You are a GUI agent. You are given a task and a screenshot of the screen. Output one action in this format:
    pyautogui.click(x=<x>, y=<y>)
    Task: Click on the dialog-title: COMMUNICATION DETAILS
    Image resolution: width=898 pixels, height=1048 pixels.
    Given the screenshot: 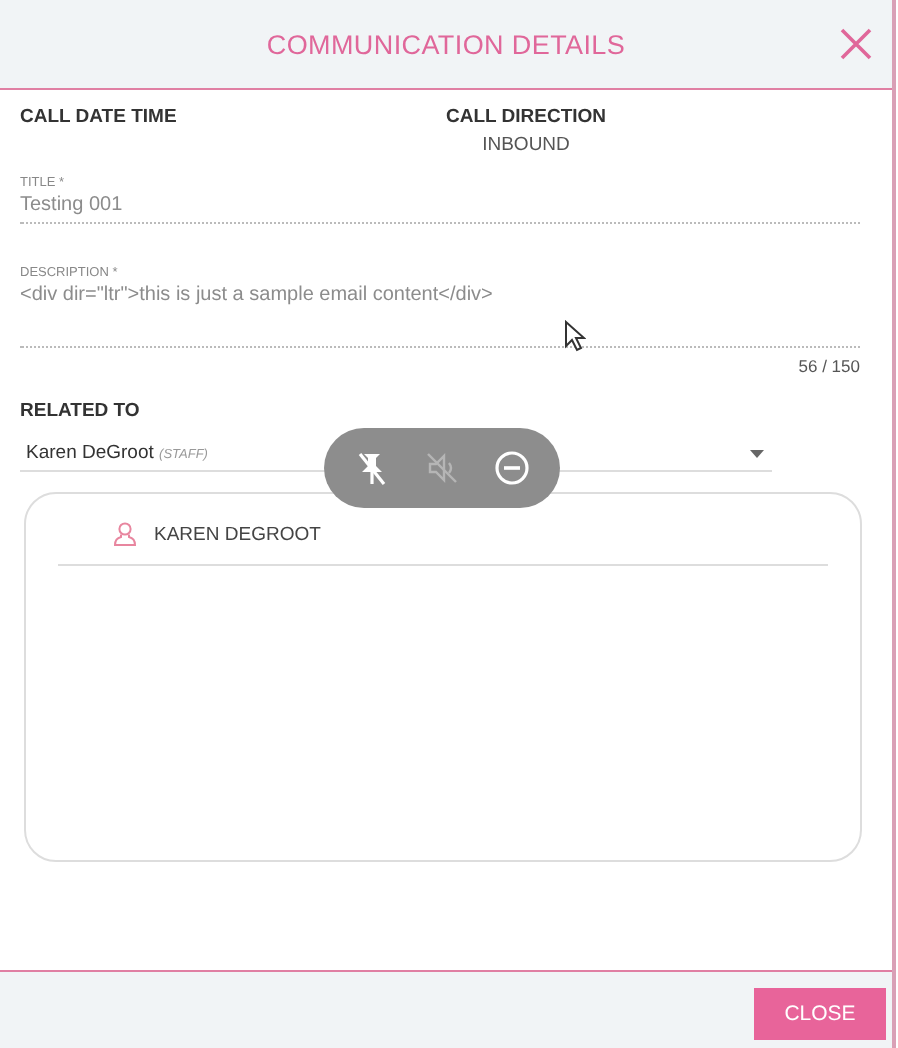 What is the action you would take?
    pyautogui.click(x=446, y=44)
    